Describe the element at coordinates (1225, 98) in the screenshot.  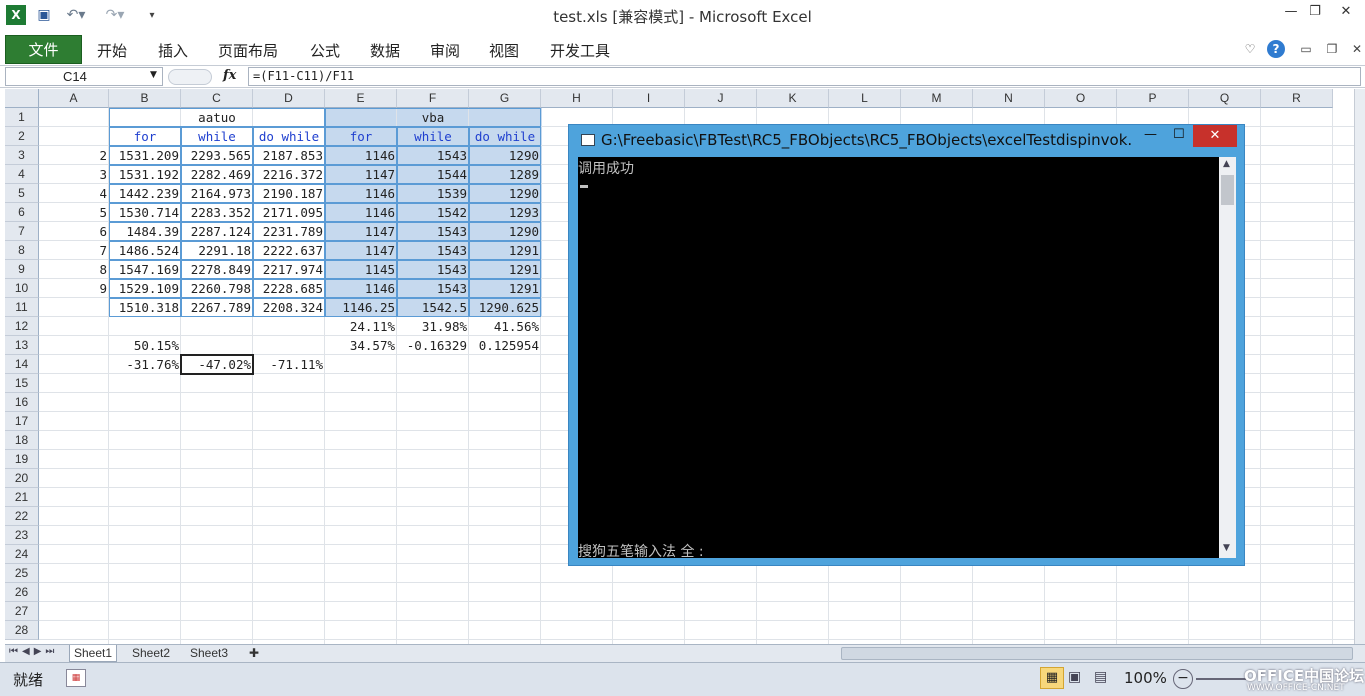
I see `column-header-q: Q` at that location.